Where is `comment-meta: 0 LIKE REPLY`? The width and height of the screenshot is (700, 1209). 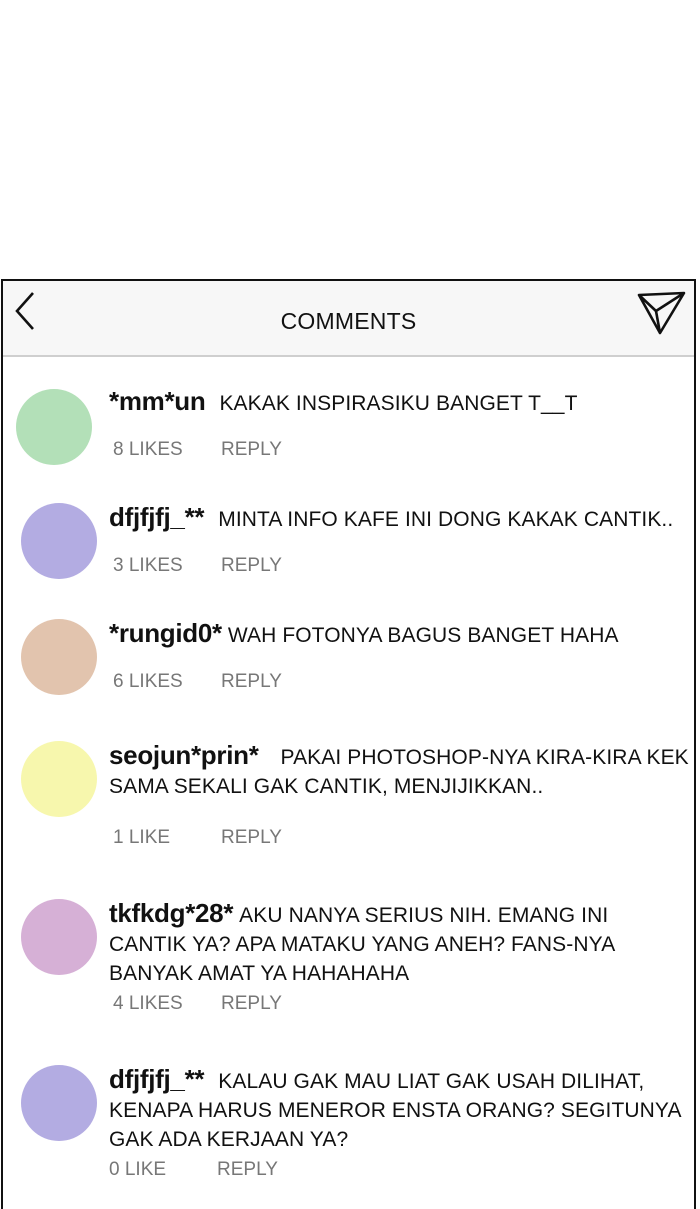
comment-meta: 0 LIKE REPLY is located at coordinates (193, 1170).